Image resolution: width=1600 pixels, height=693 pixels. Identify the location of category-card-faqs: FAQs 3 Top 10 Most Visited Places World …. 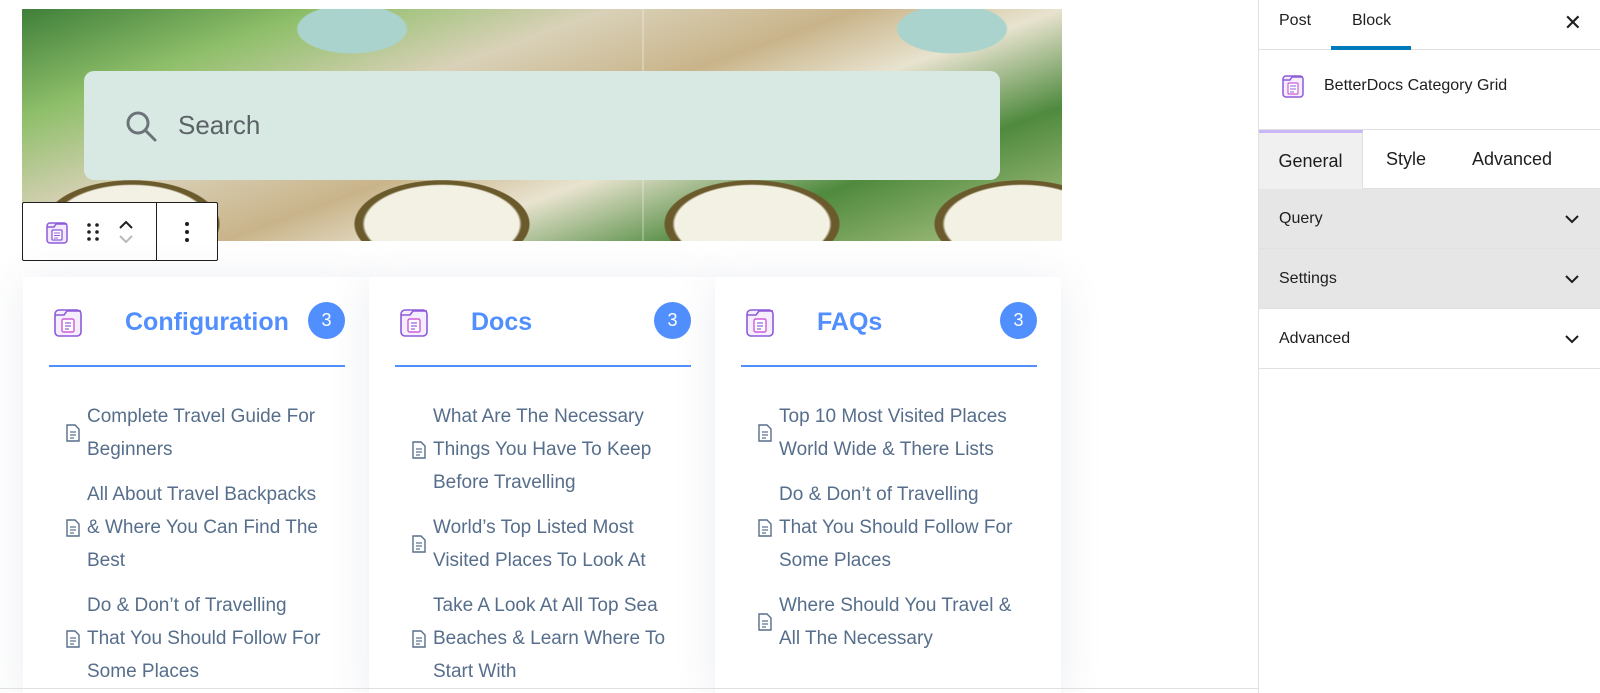
(888, 485).